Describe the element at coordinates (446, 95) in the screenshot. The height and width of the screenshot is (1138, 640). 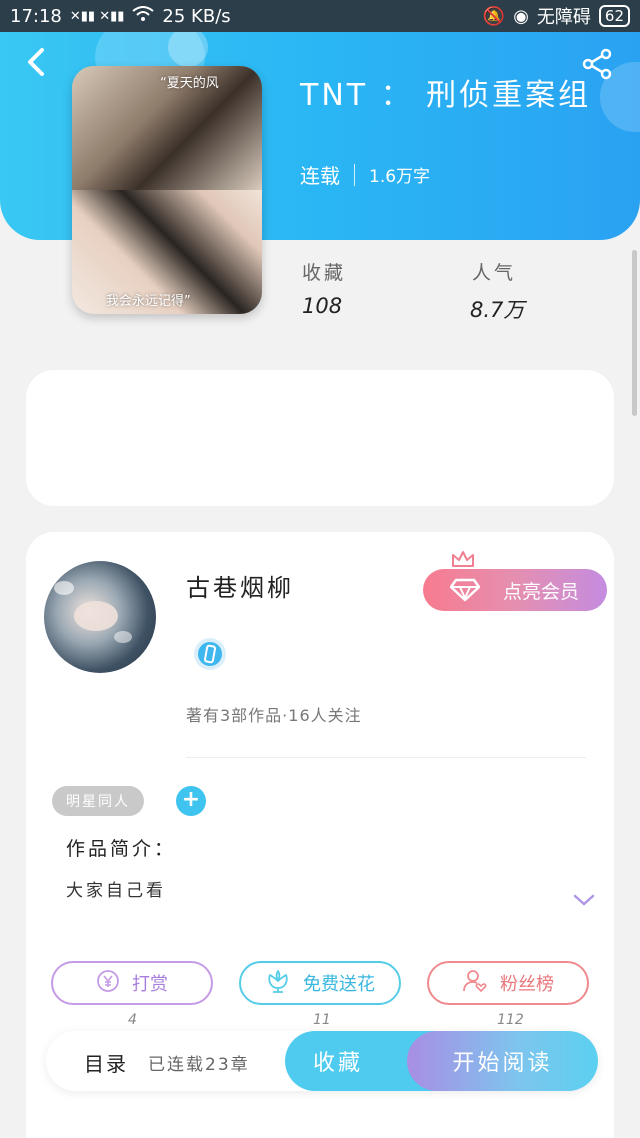
I see `book-title: TNT ： 刑侦重案组` at that location.